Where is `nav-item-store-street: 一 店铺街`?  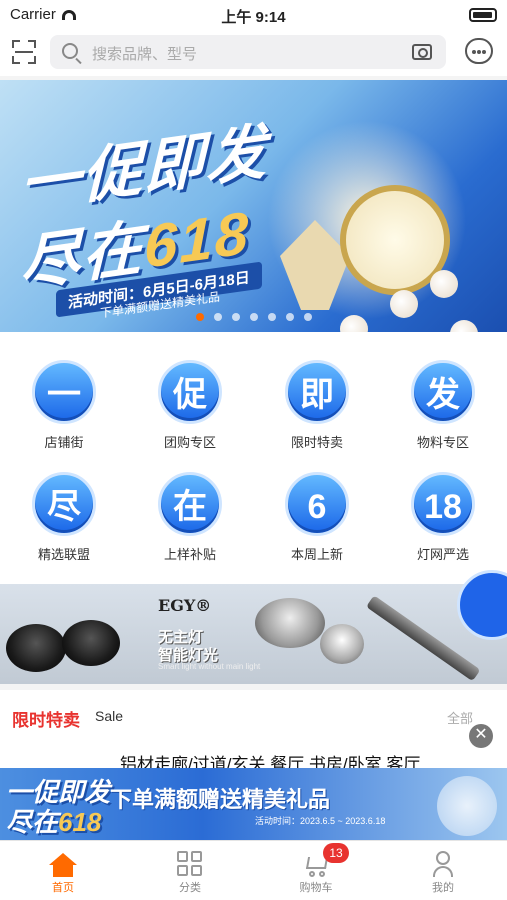 nav-item-store-street: 一 店铺街 is located at coordinates (64, 405).